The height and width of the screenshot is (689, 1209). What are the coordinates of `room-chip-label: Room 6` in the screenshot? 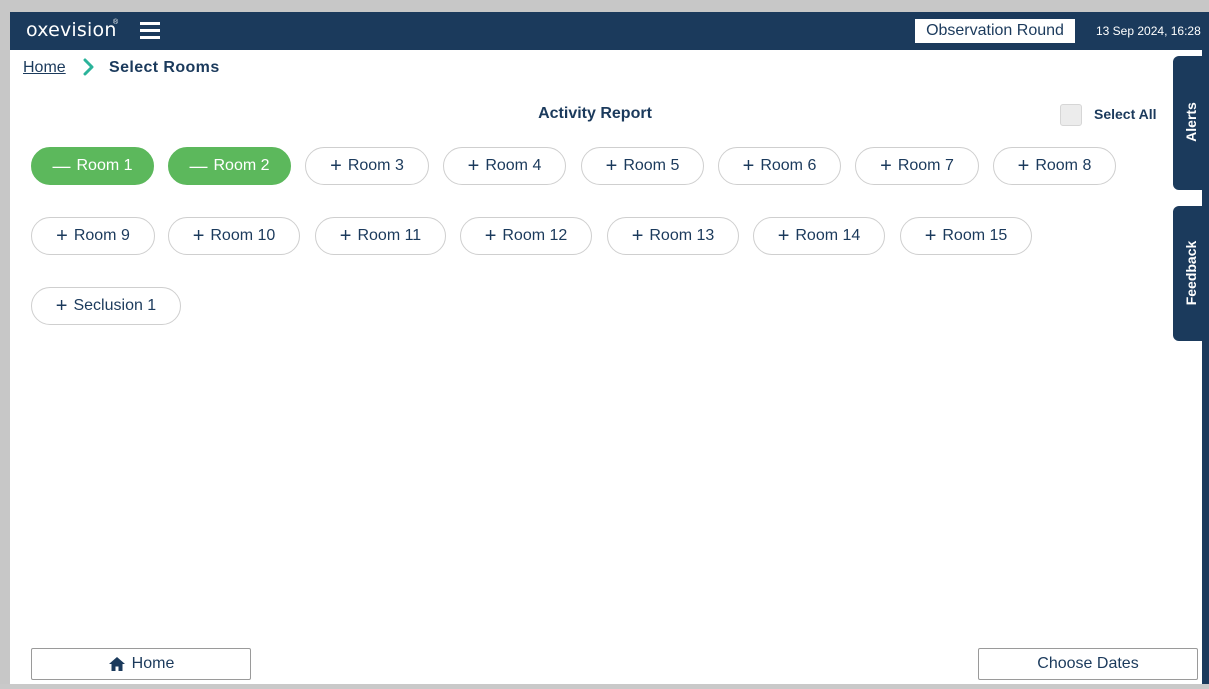 It's located at (788, 165).